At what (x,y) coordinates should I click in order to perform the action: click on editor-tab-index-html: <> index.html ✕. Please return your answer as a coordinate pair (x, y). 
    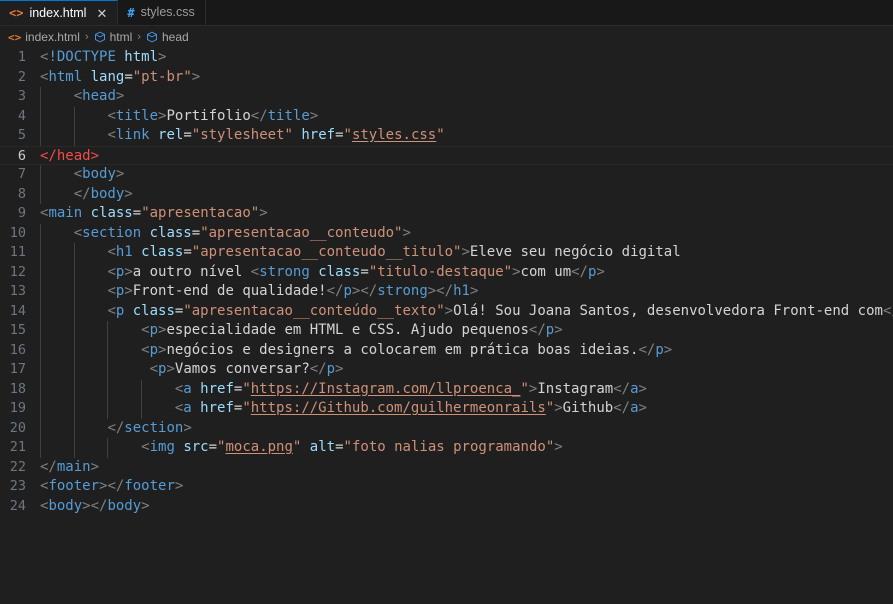
    Looking at the image, I should click on (59, 12).